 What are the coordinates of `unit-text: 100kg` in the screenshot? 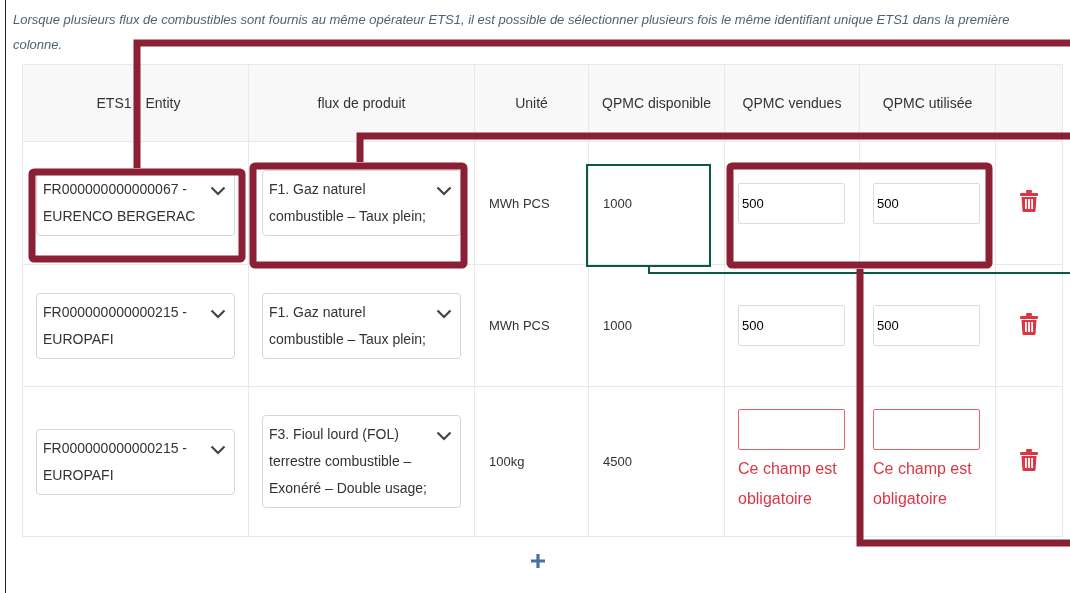 It's located at (507, 461).